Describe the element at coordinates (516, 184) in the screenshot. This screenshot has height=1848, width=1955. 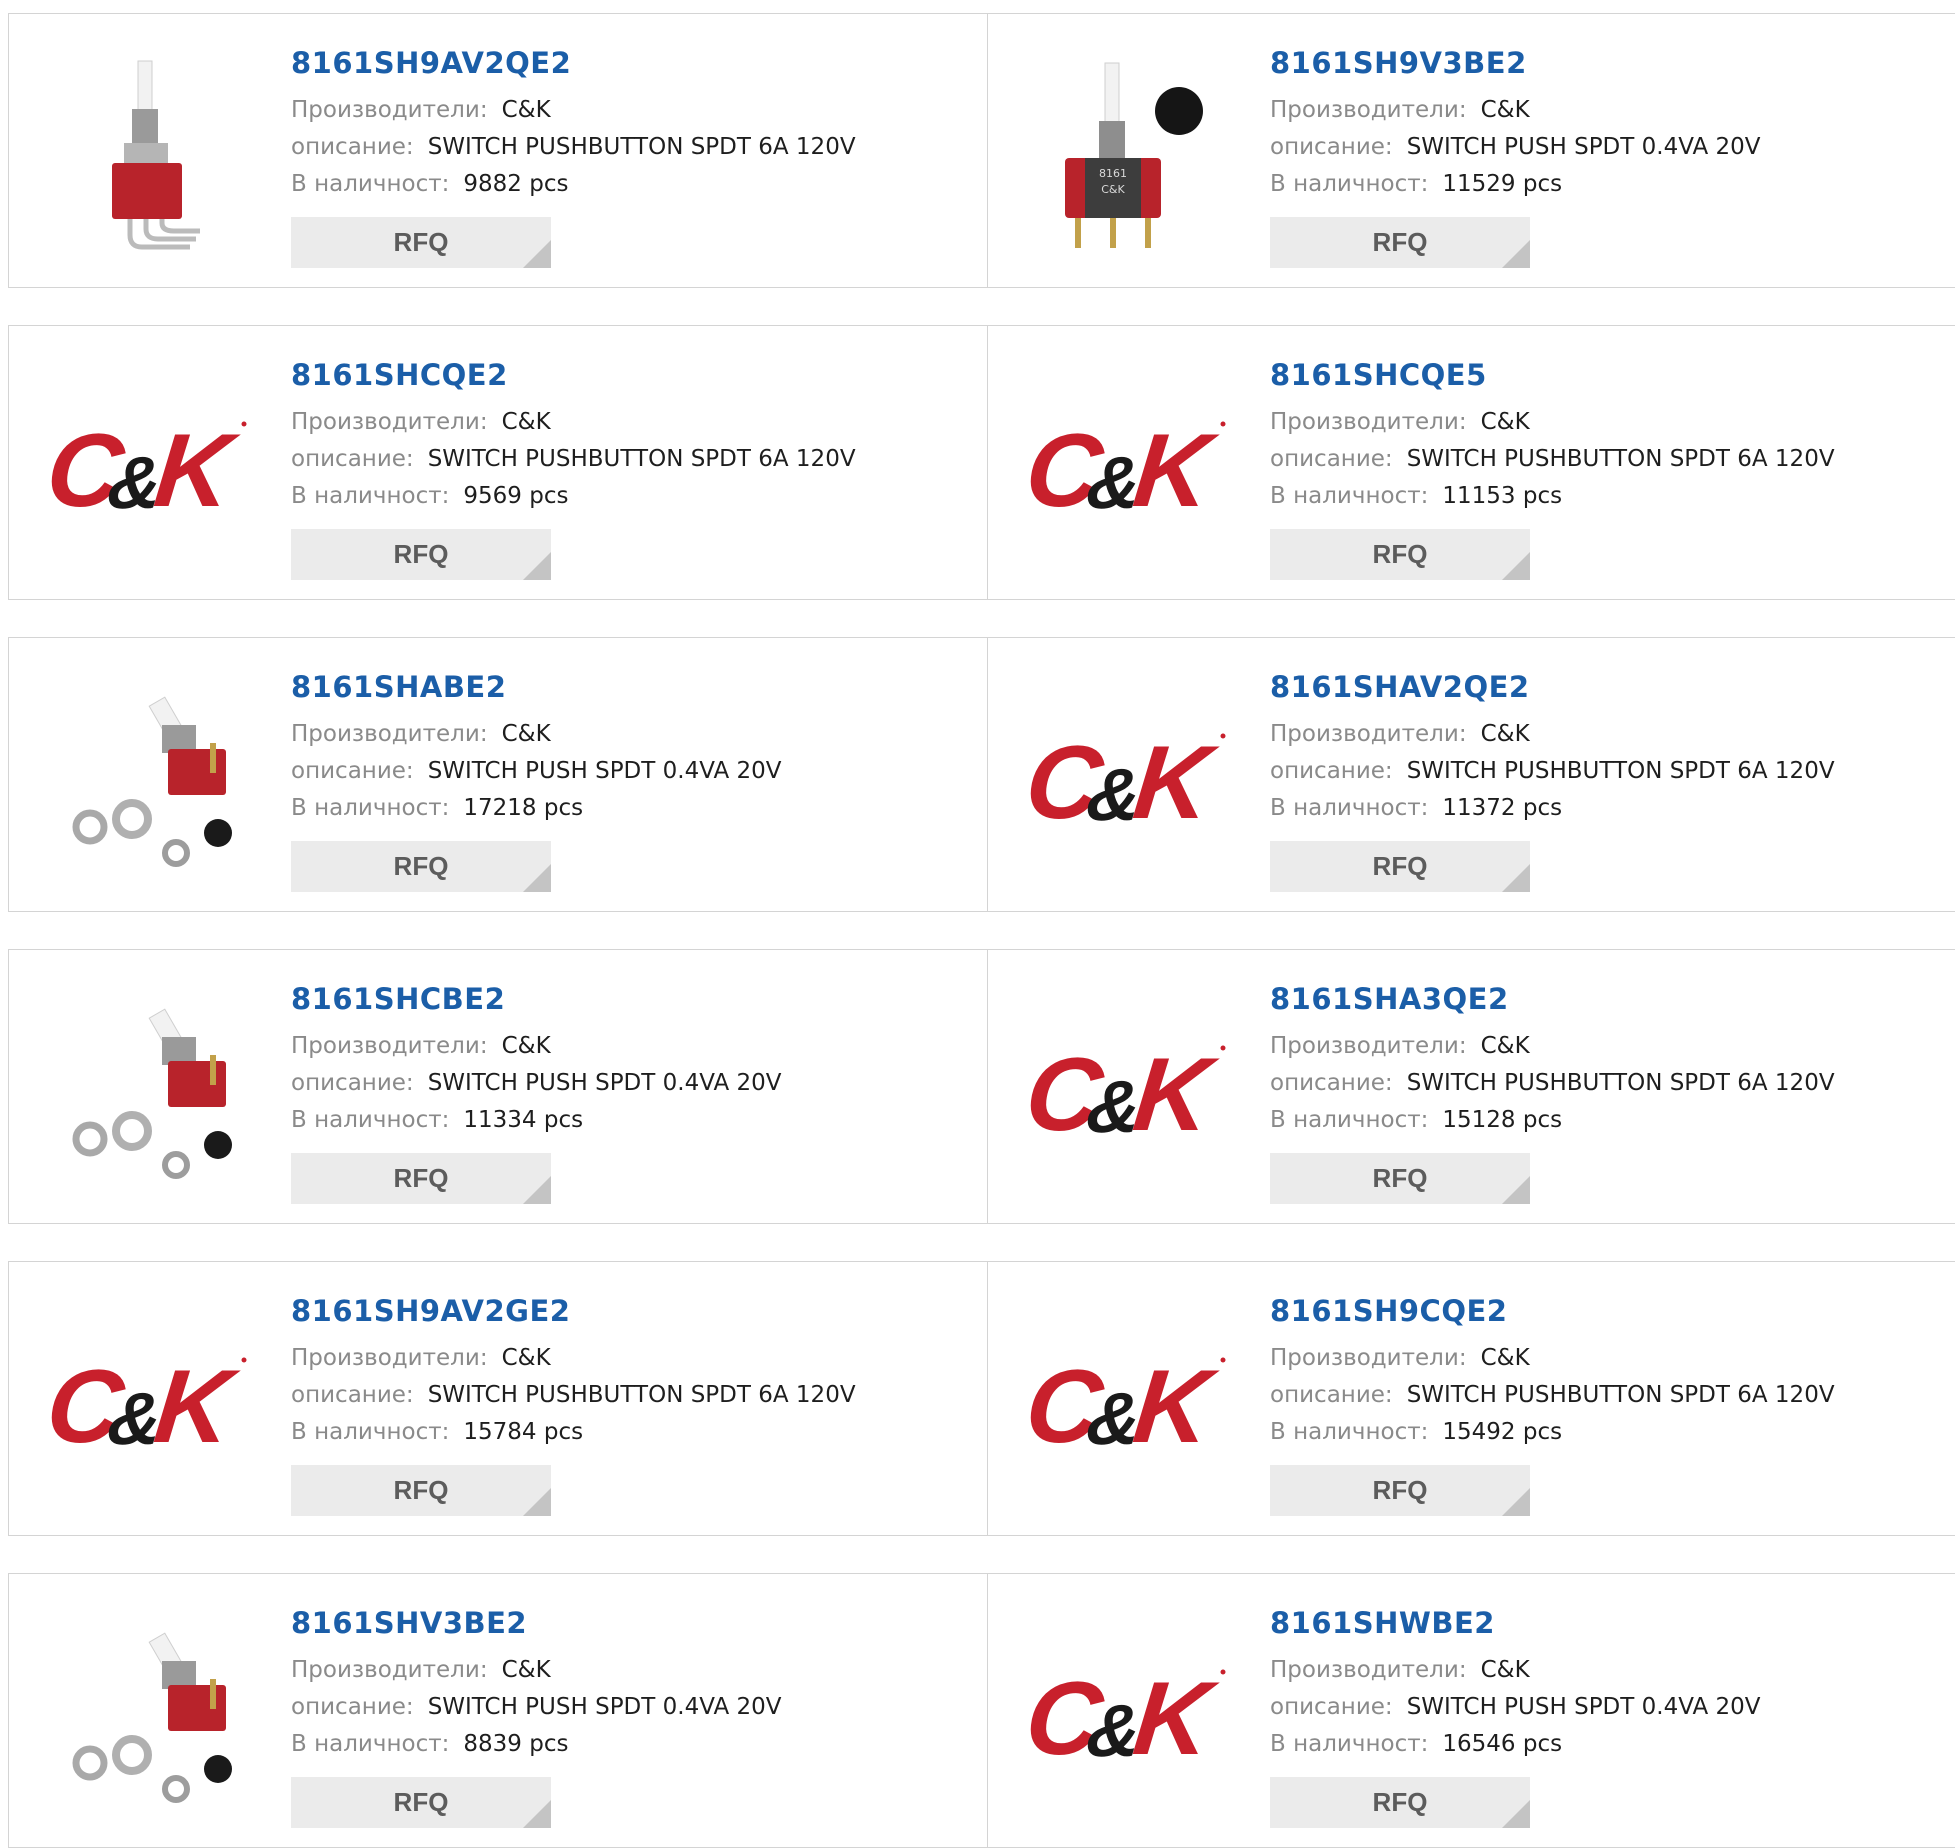
I see `stock-value: 9882 pcs` at that location.